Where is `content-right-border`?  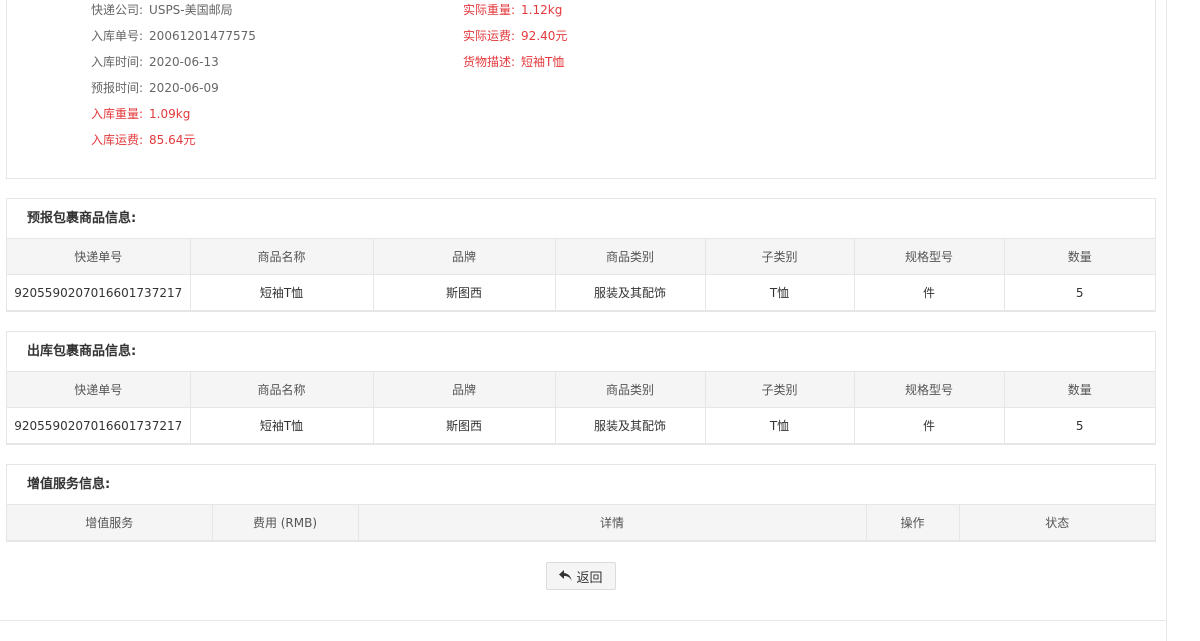 content-right-border is located at coordinates (1166, 320).